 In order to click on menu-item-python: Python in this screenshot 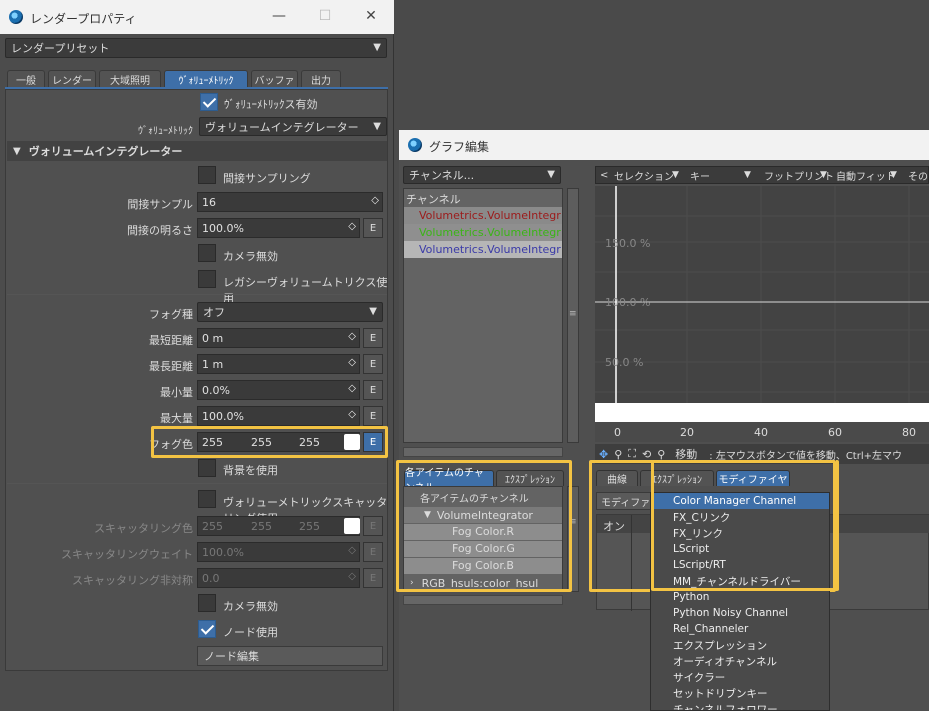, I will do `click(740, 597)`.